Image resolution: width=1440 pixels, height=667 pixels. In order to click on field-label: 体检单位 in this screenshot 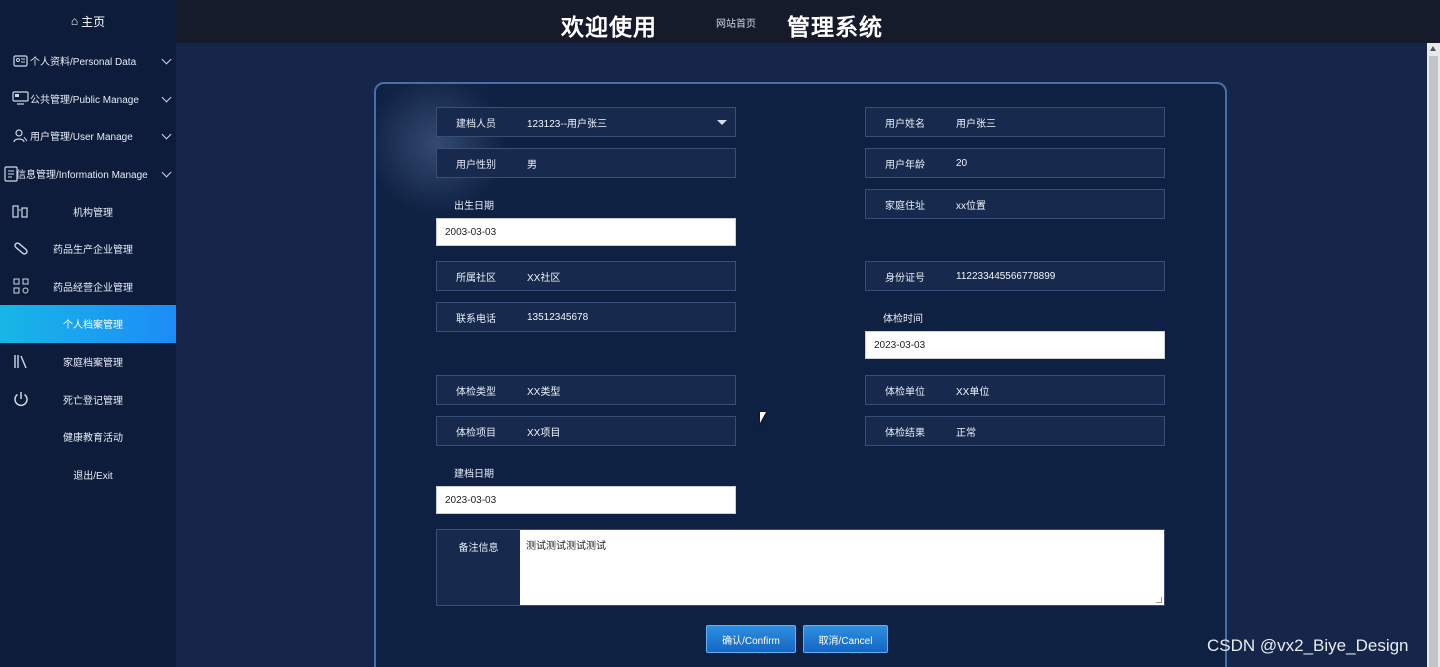, I will do `click(905, 392)`.